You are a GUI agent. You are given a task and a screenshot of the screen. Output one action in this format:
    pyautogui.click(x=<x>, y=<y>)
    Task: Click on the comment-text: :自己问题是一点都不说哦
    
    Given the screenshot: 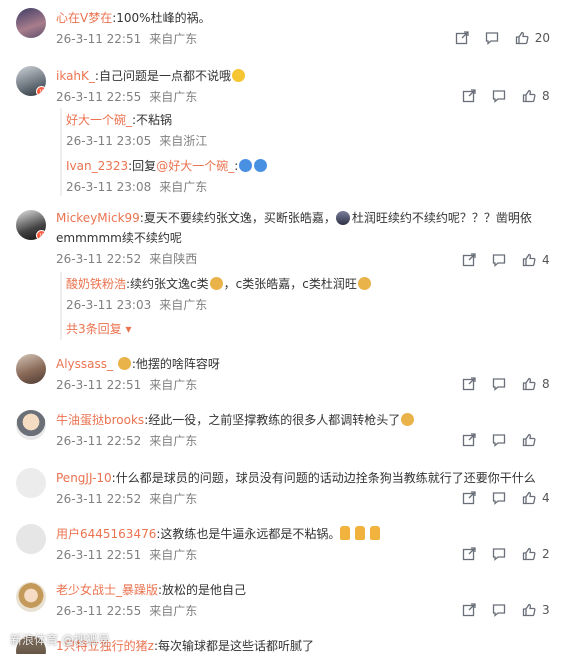 What is the action you would take?
    pyautogui.click(x=162, y=76)
    